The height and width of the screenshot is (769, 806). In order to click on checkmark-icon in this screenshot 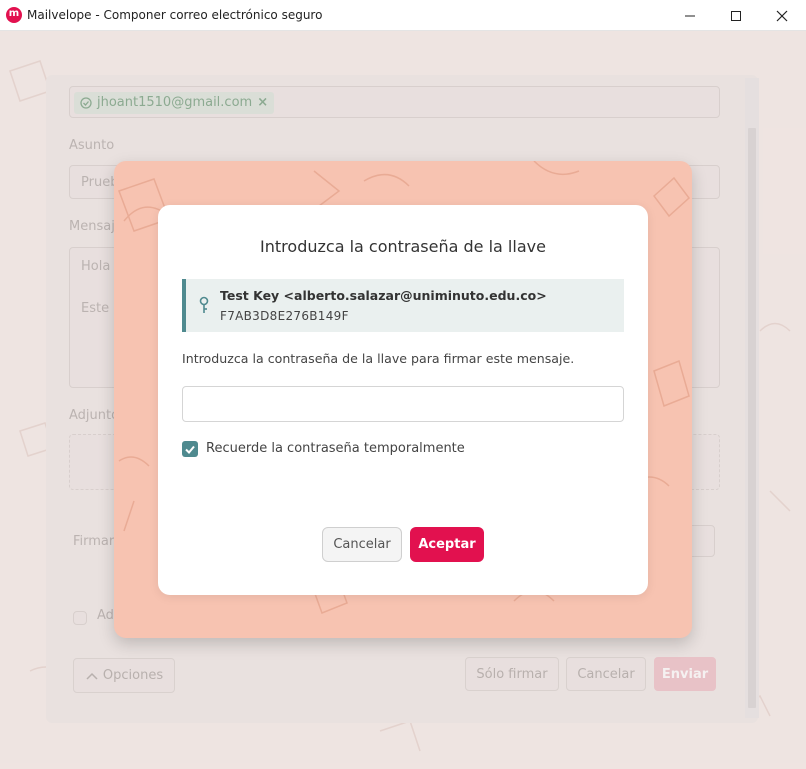, I will do `click(190, 449)`.